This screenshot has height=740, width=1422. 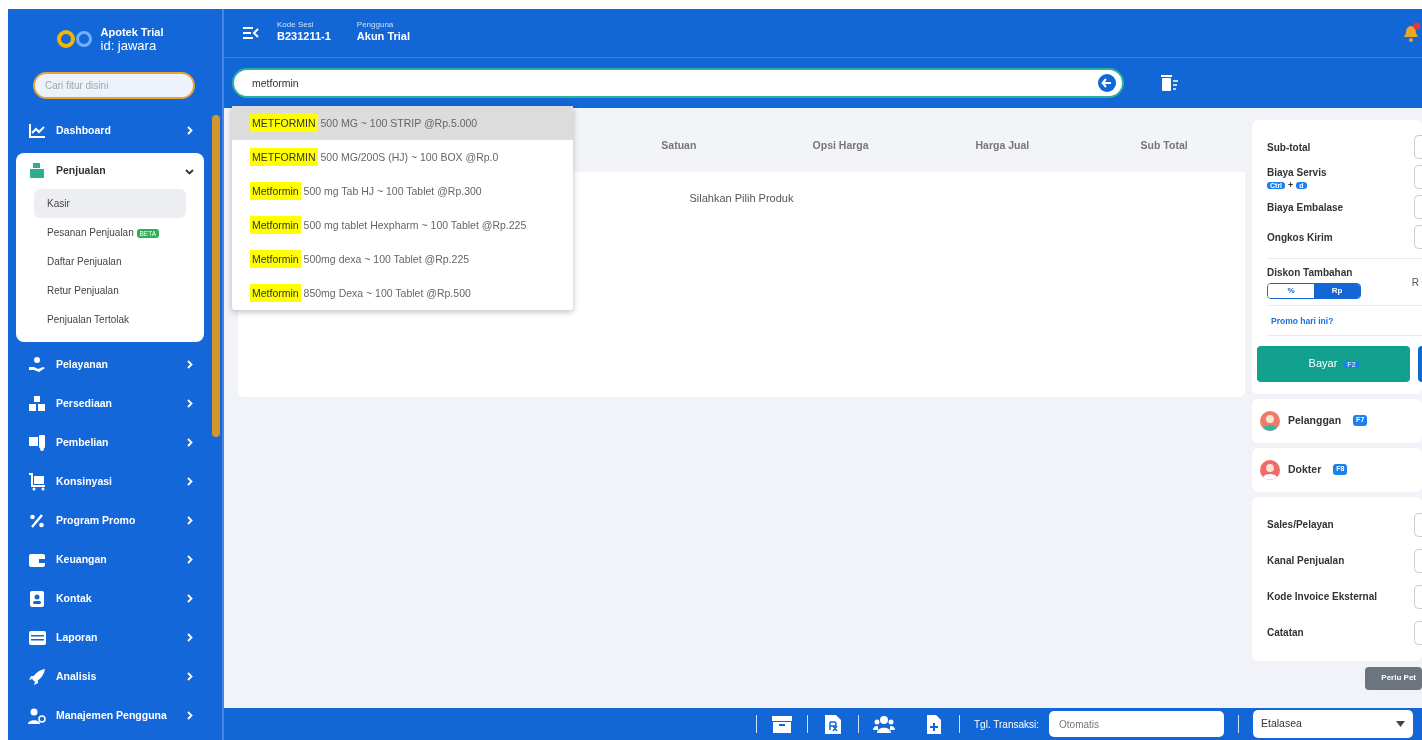 I want to click on account-id: id: jawara, so click(x=129, y=46).